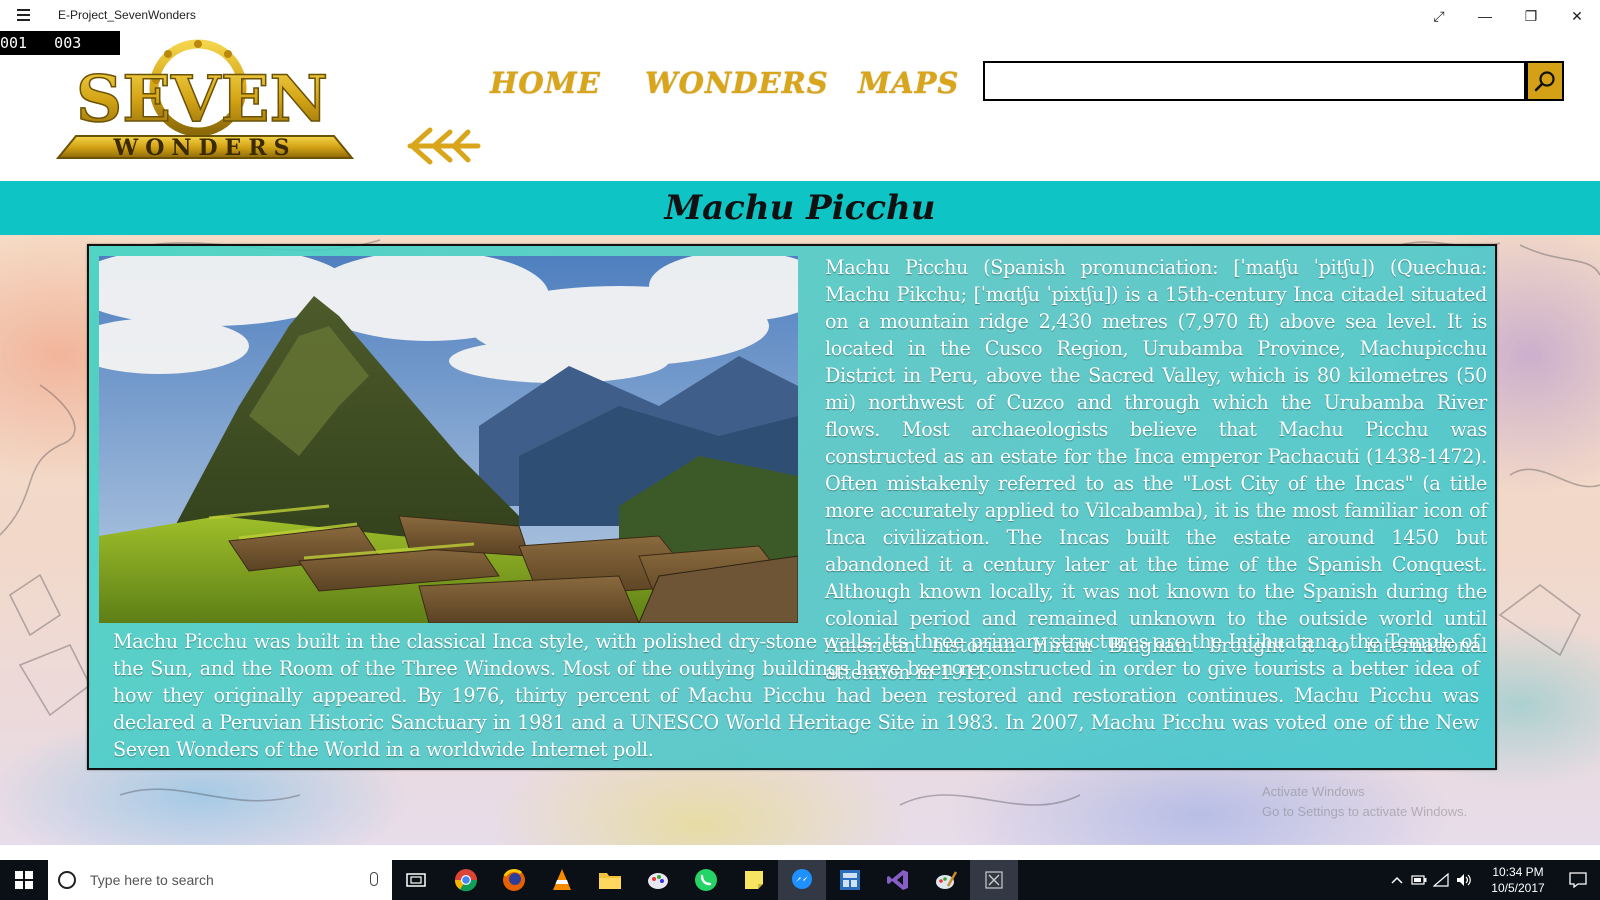  Describe the element at coordinates (1464, 880) in the screenshot. I see `volume-icon` at that location.